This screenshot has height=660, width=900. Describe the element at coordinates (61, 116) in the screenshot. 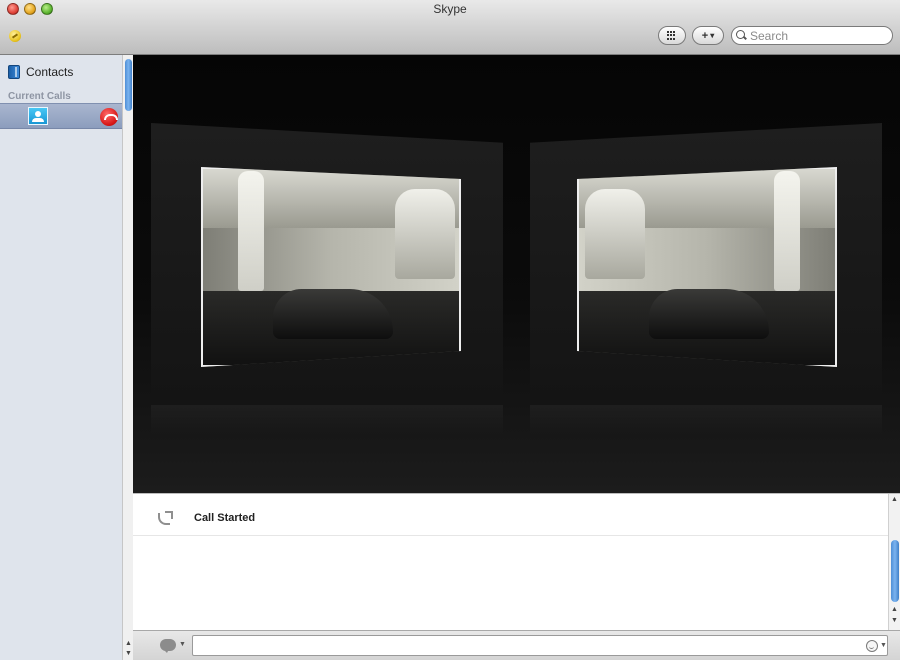

I see `sidebar-item-current-call` at that location.